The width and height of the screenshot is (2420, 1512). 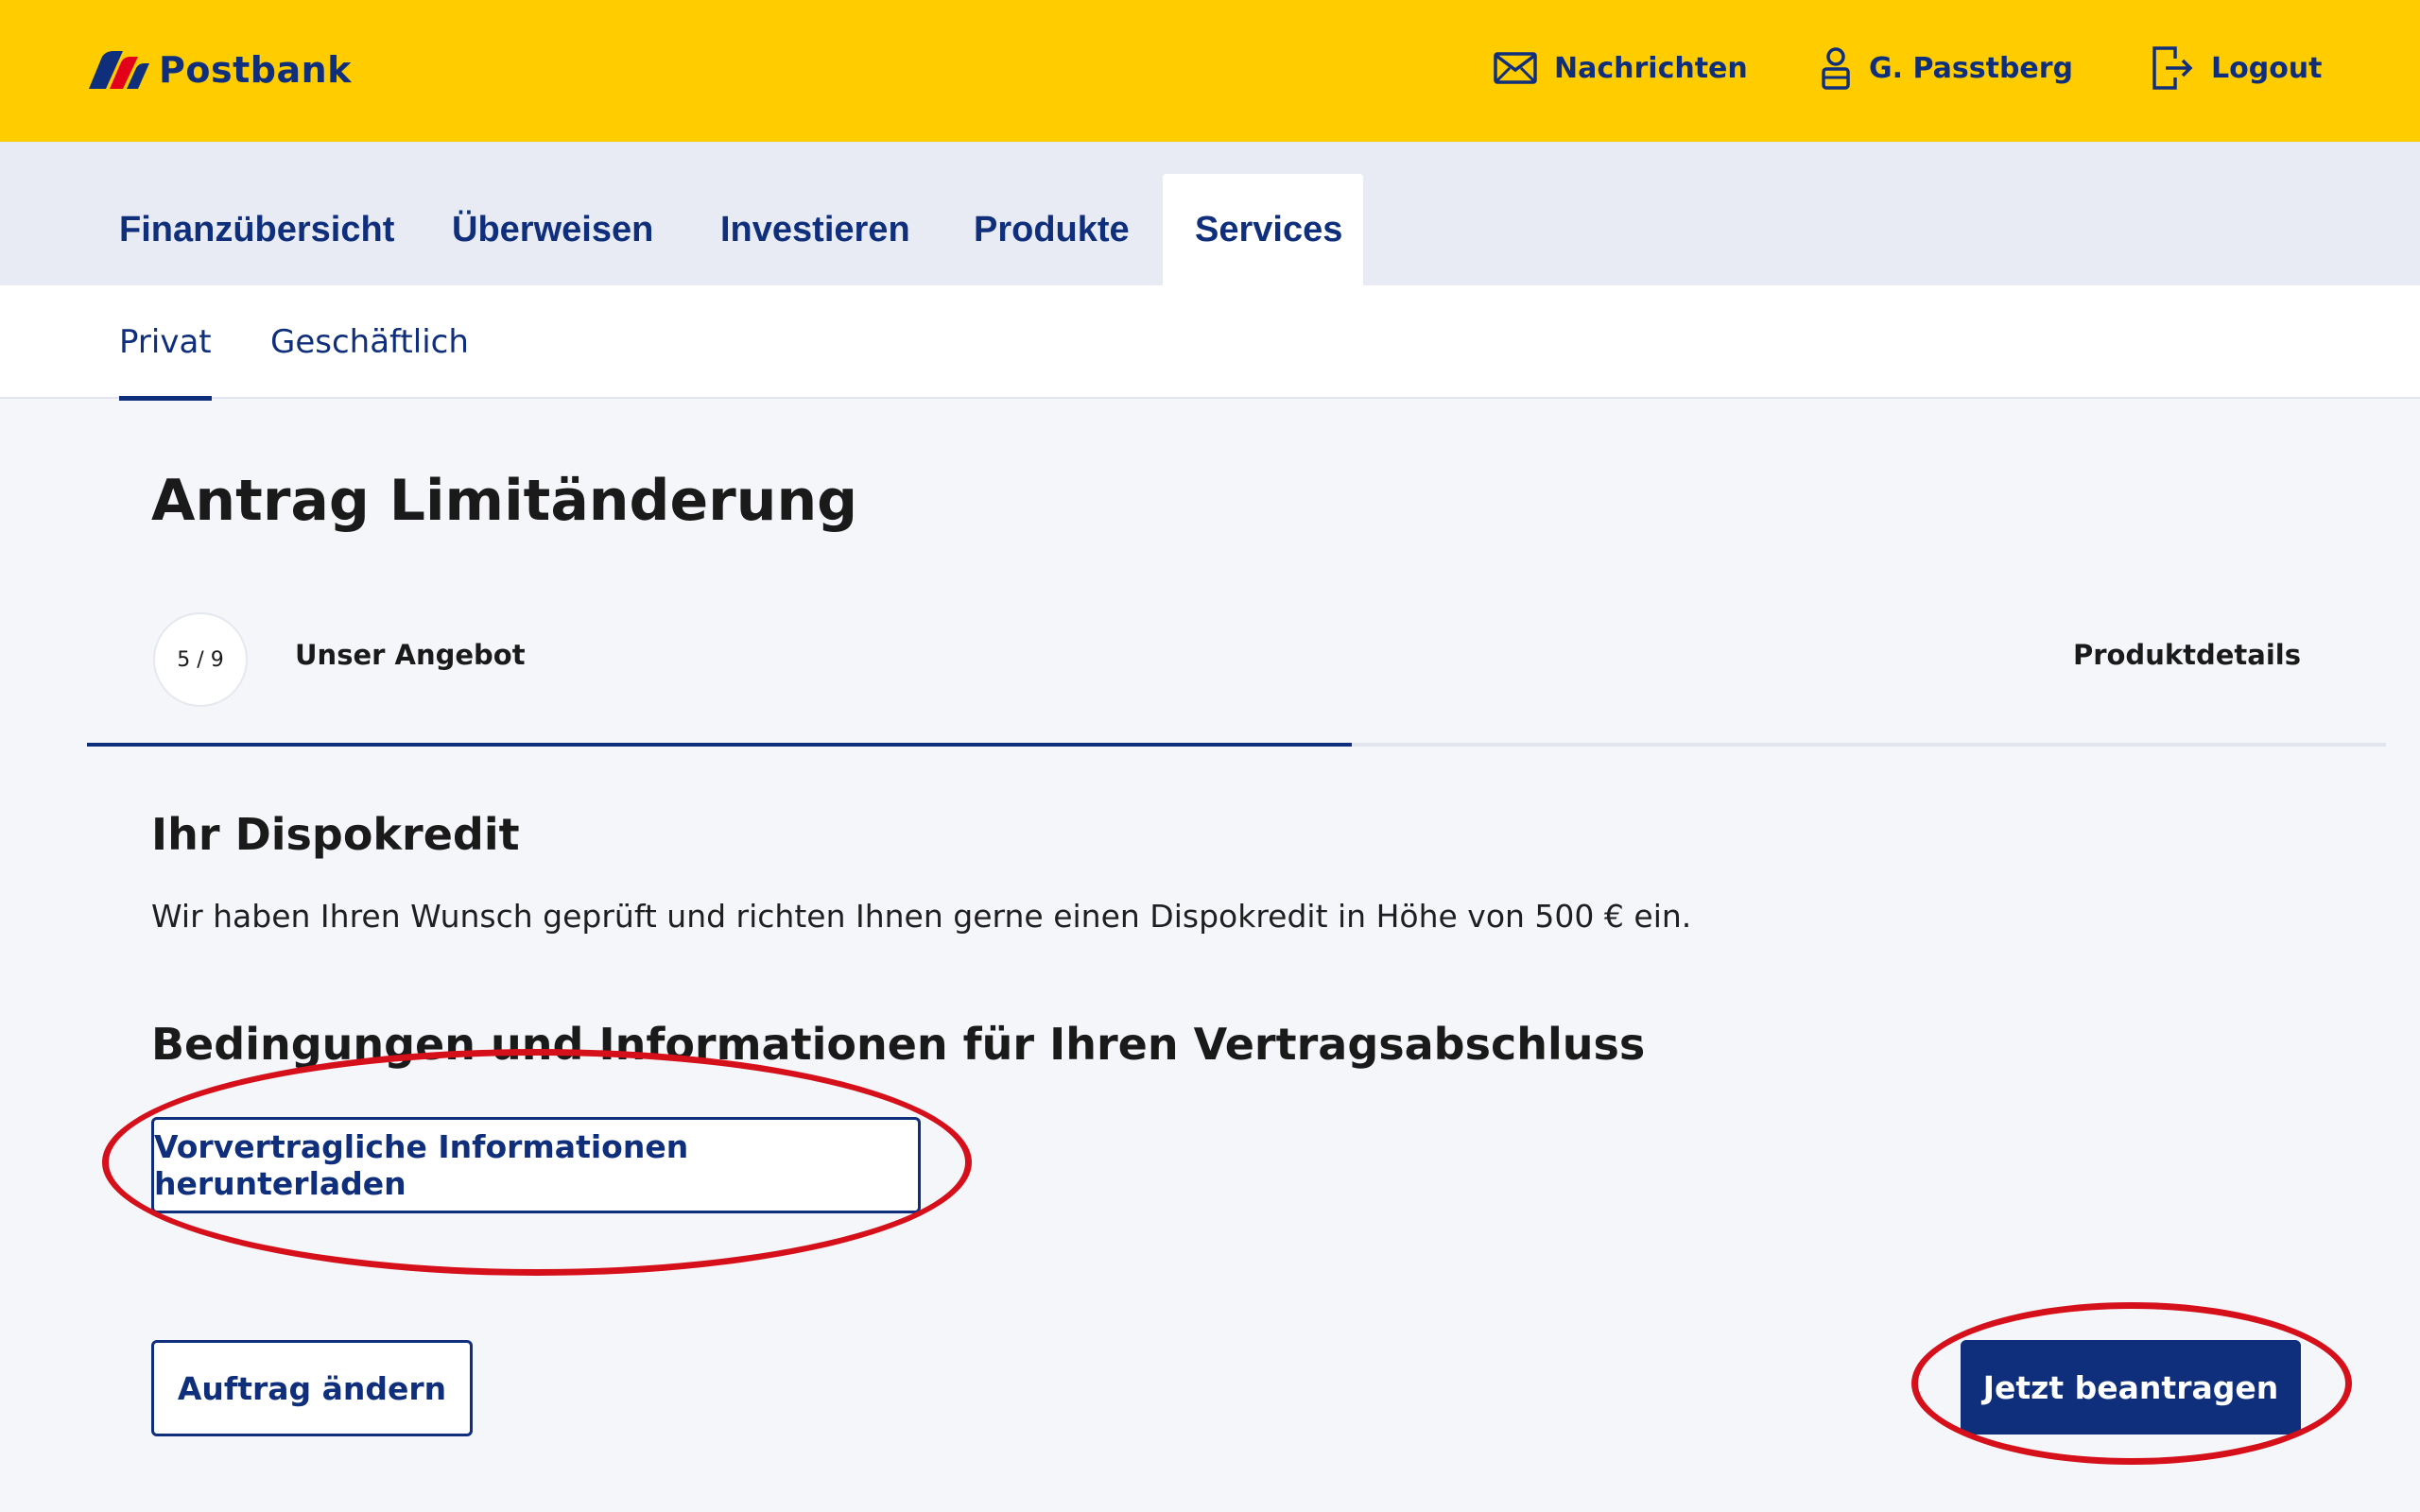 What do you see at coordinates (201, 659) in the screenshot?
I see `step-counter: 5 / 9` at bounding box center [201, 659].